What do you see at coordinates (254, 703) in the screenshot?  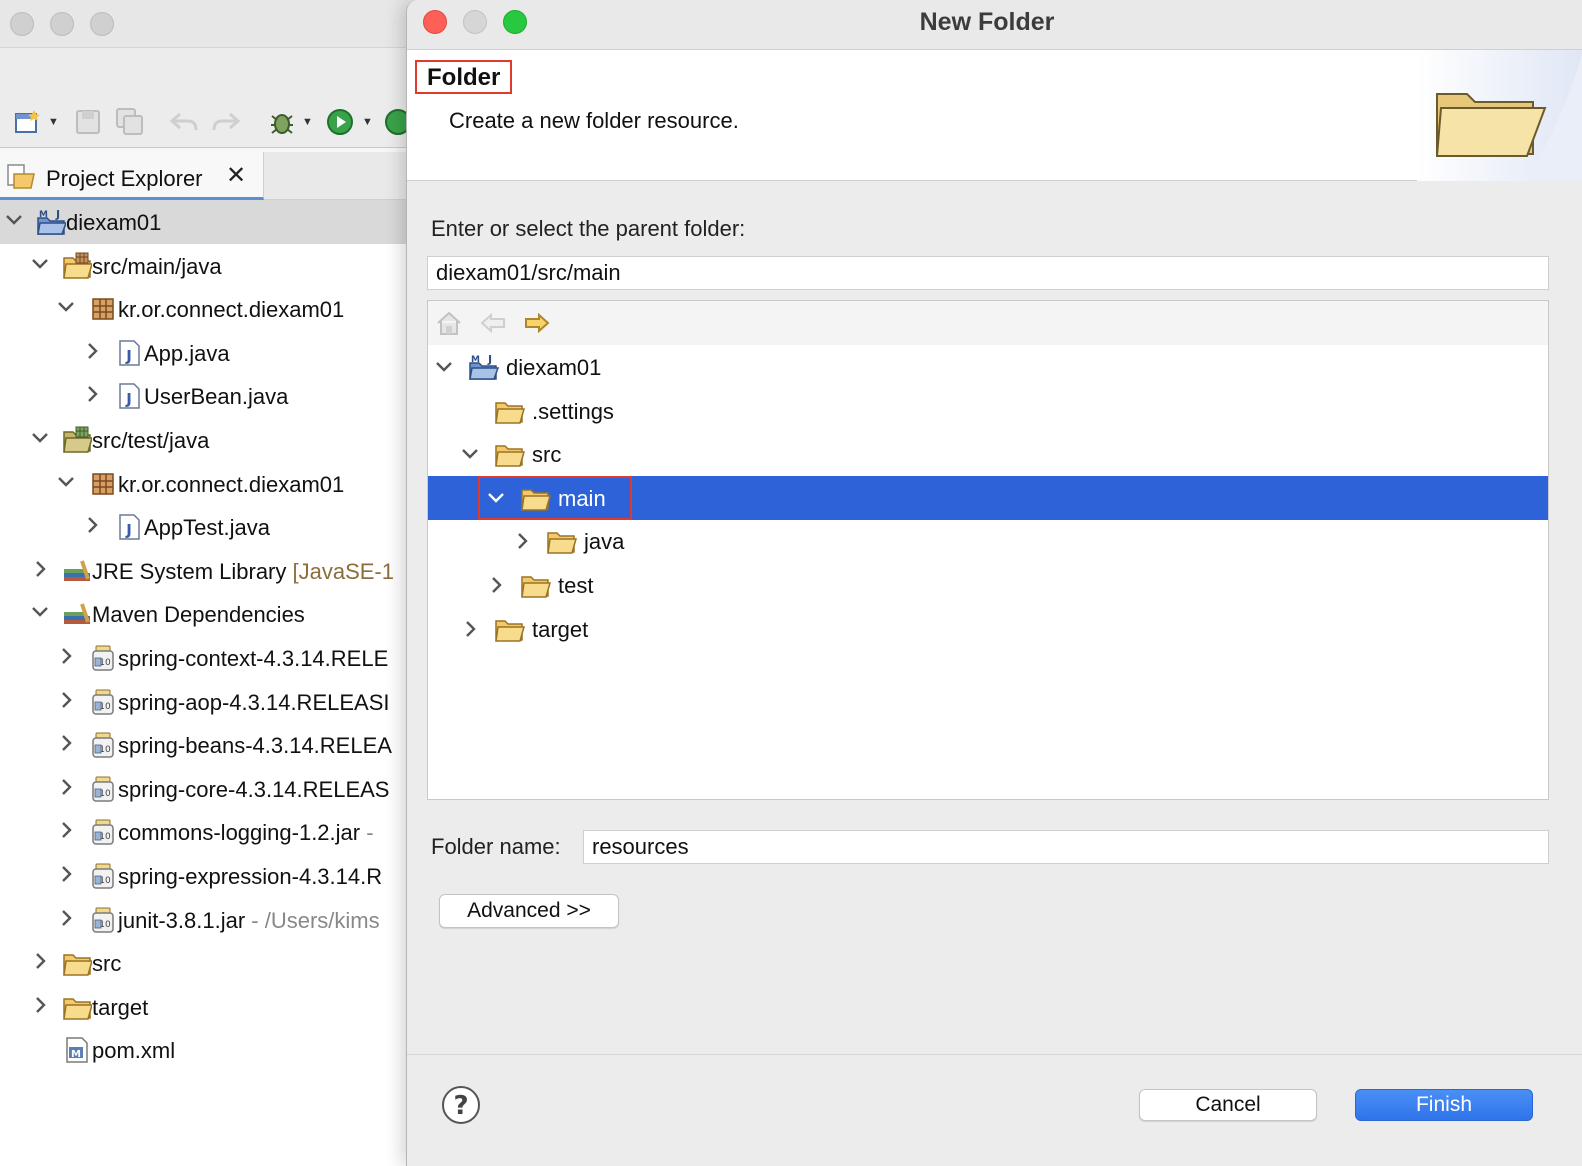 I see `explorer-item-label: spring-aop-4.3.14.RELEASI` at bounding box center [254, 703].